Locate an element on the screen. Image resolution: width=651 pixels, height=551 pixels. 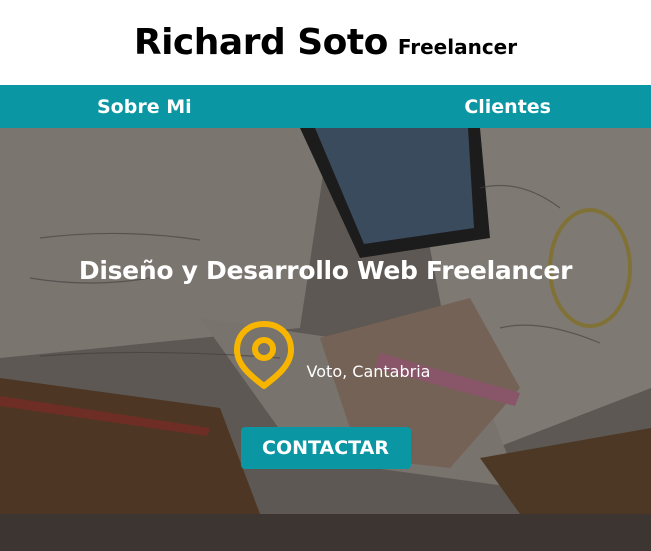
nav-link-clientes: Clientes is located at coordinates (507, 107).